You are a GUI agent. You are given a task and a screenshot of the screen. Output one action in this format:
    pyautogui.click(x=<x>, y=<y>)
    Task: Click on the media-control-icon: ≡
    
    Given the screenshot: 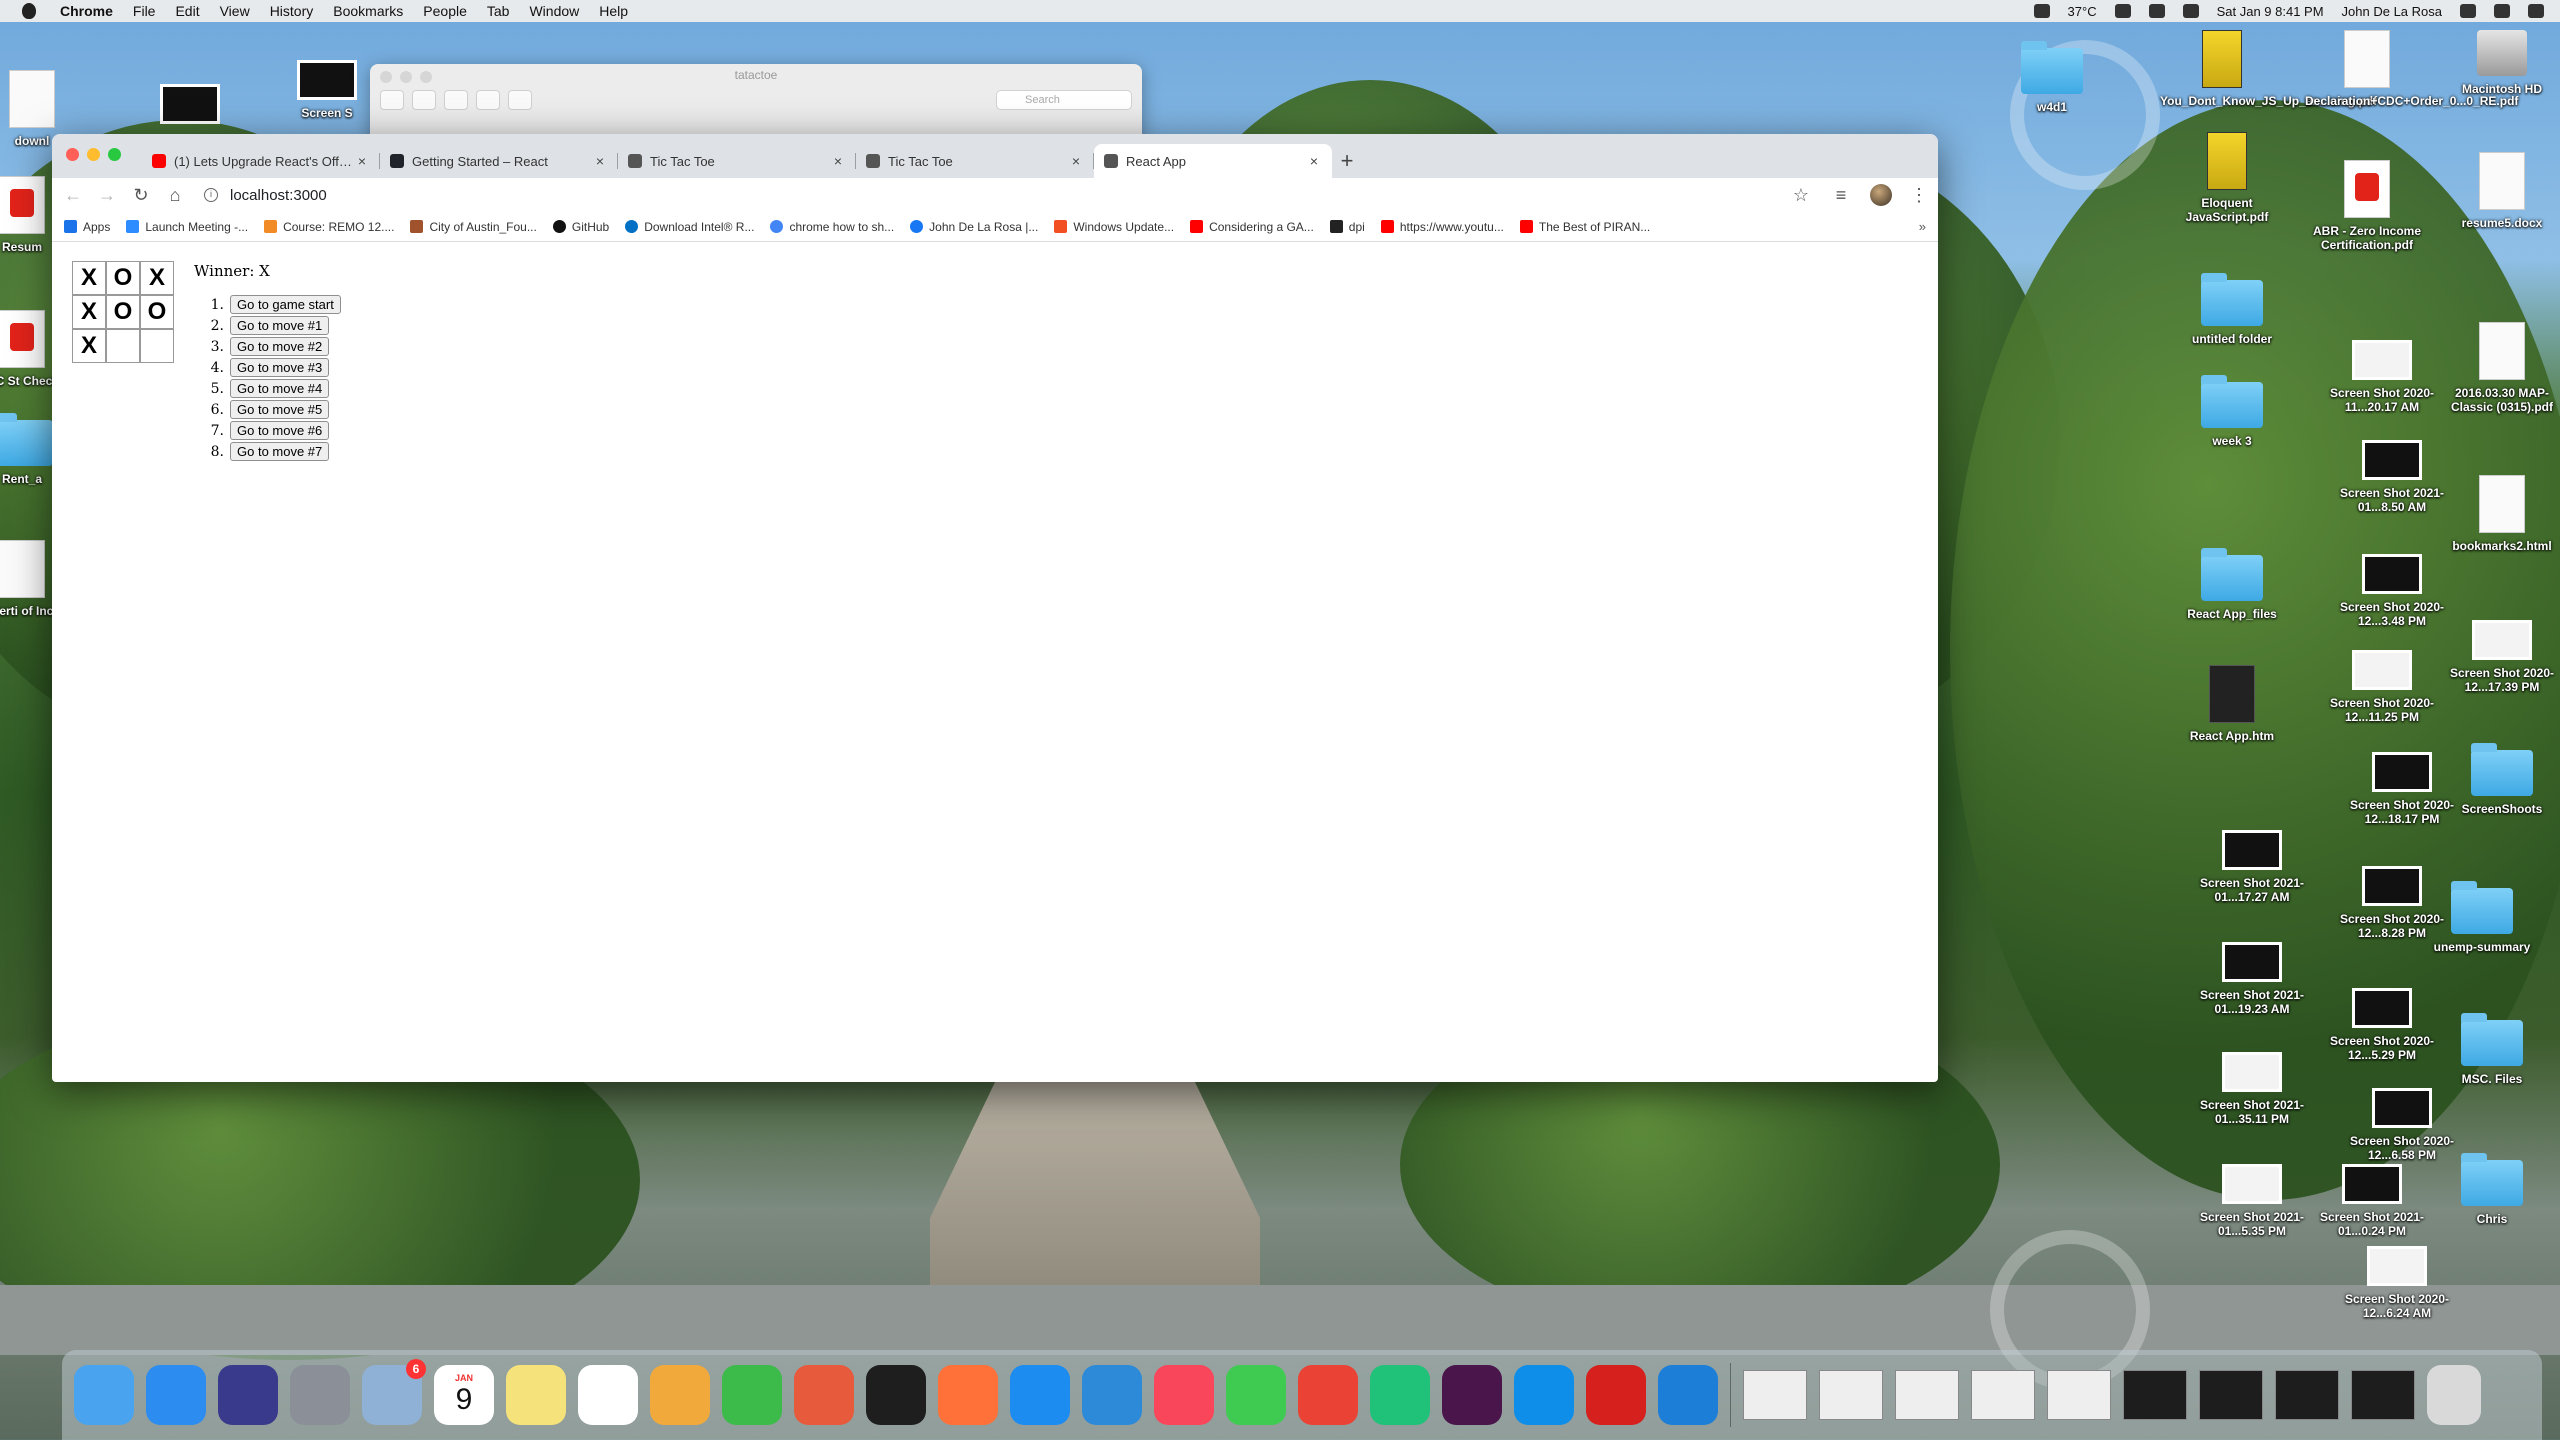 What is the action you would take?
    pyautogui.click(x=1841, y=195)
    